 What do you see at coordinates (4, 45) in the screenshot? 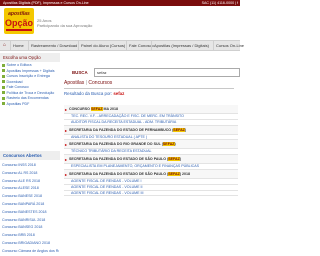
I see `home-icon: ⌂` at bounding box center [4, 45].